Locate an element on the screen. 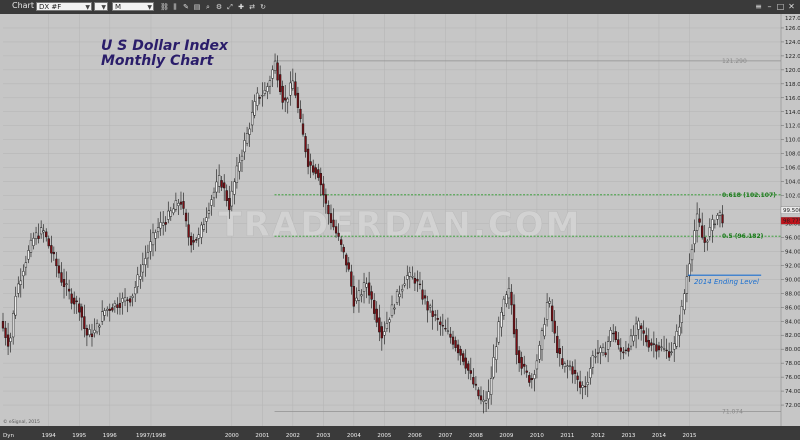 The height and width of the screenshot is (440, 800). y-tick-label: 94.000 is located at coordinates (792, 252).